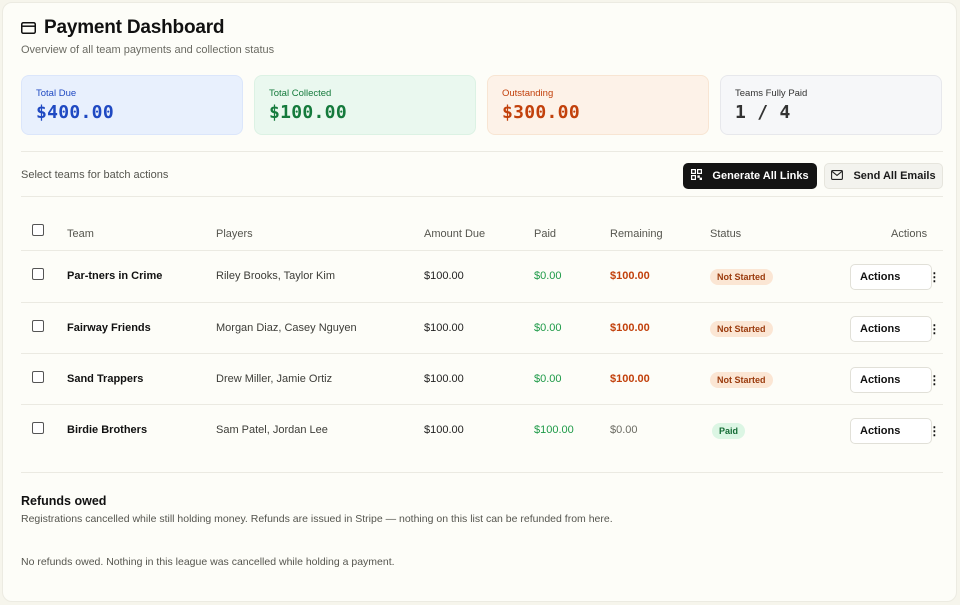  Describe the element at coordinates (115, 276) in the screenshot. I see `team-name: Par-tners in Crime` at that location.